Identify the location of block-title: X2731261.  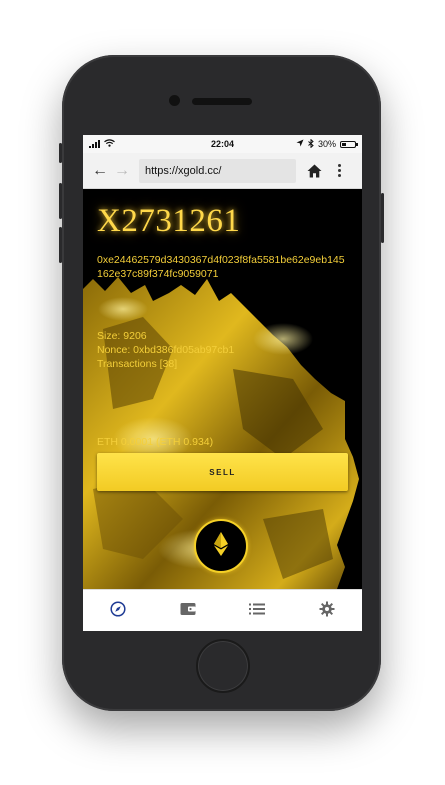
(169, 221).